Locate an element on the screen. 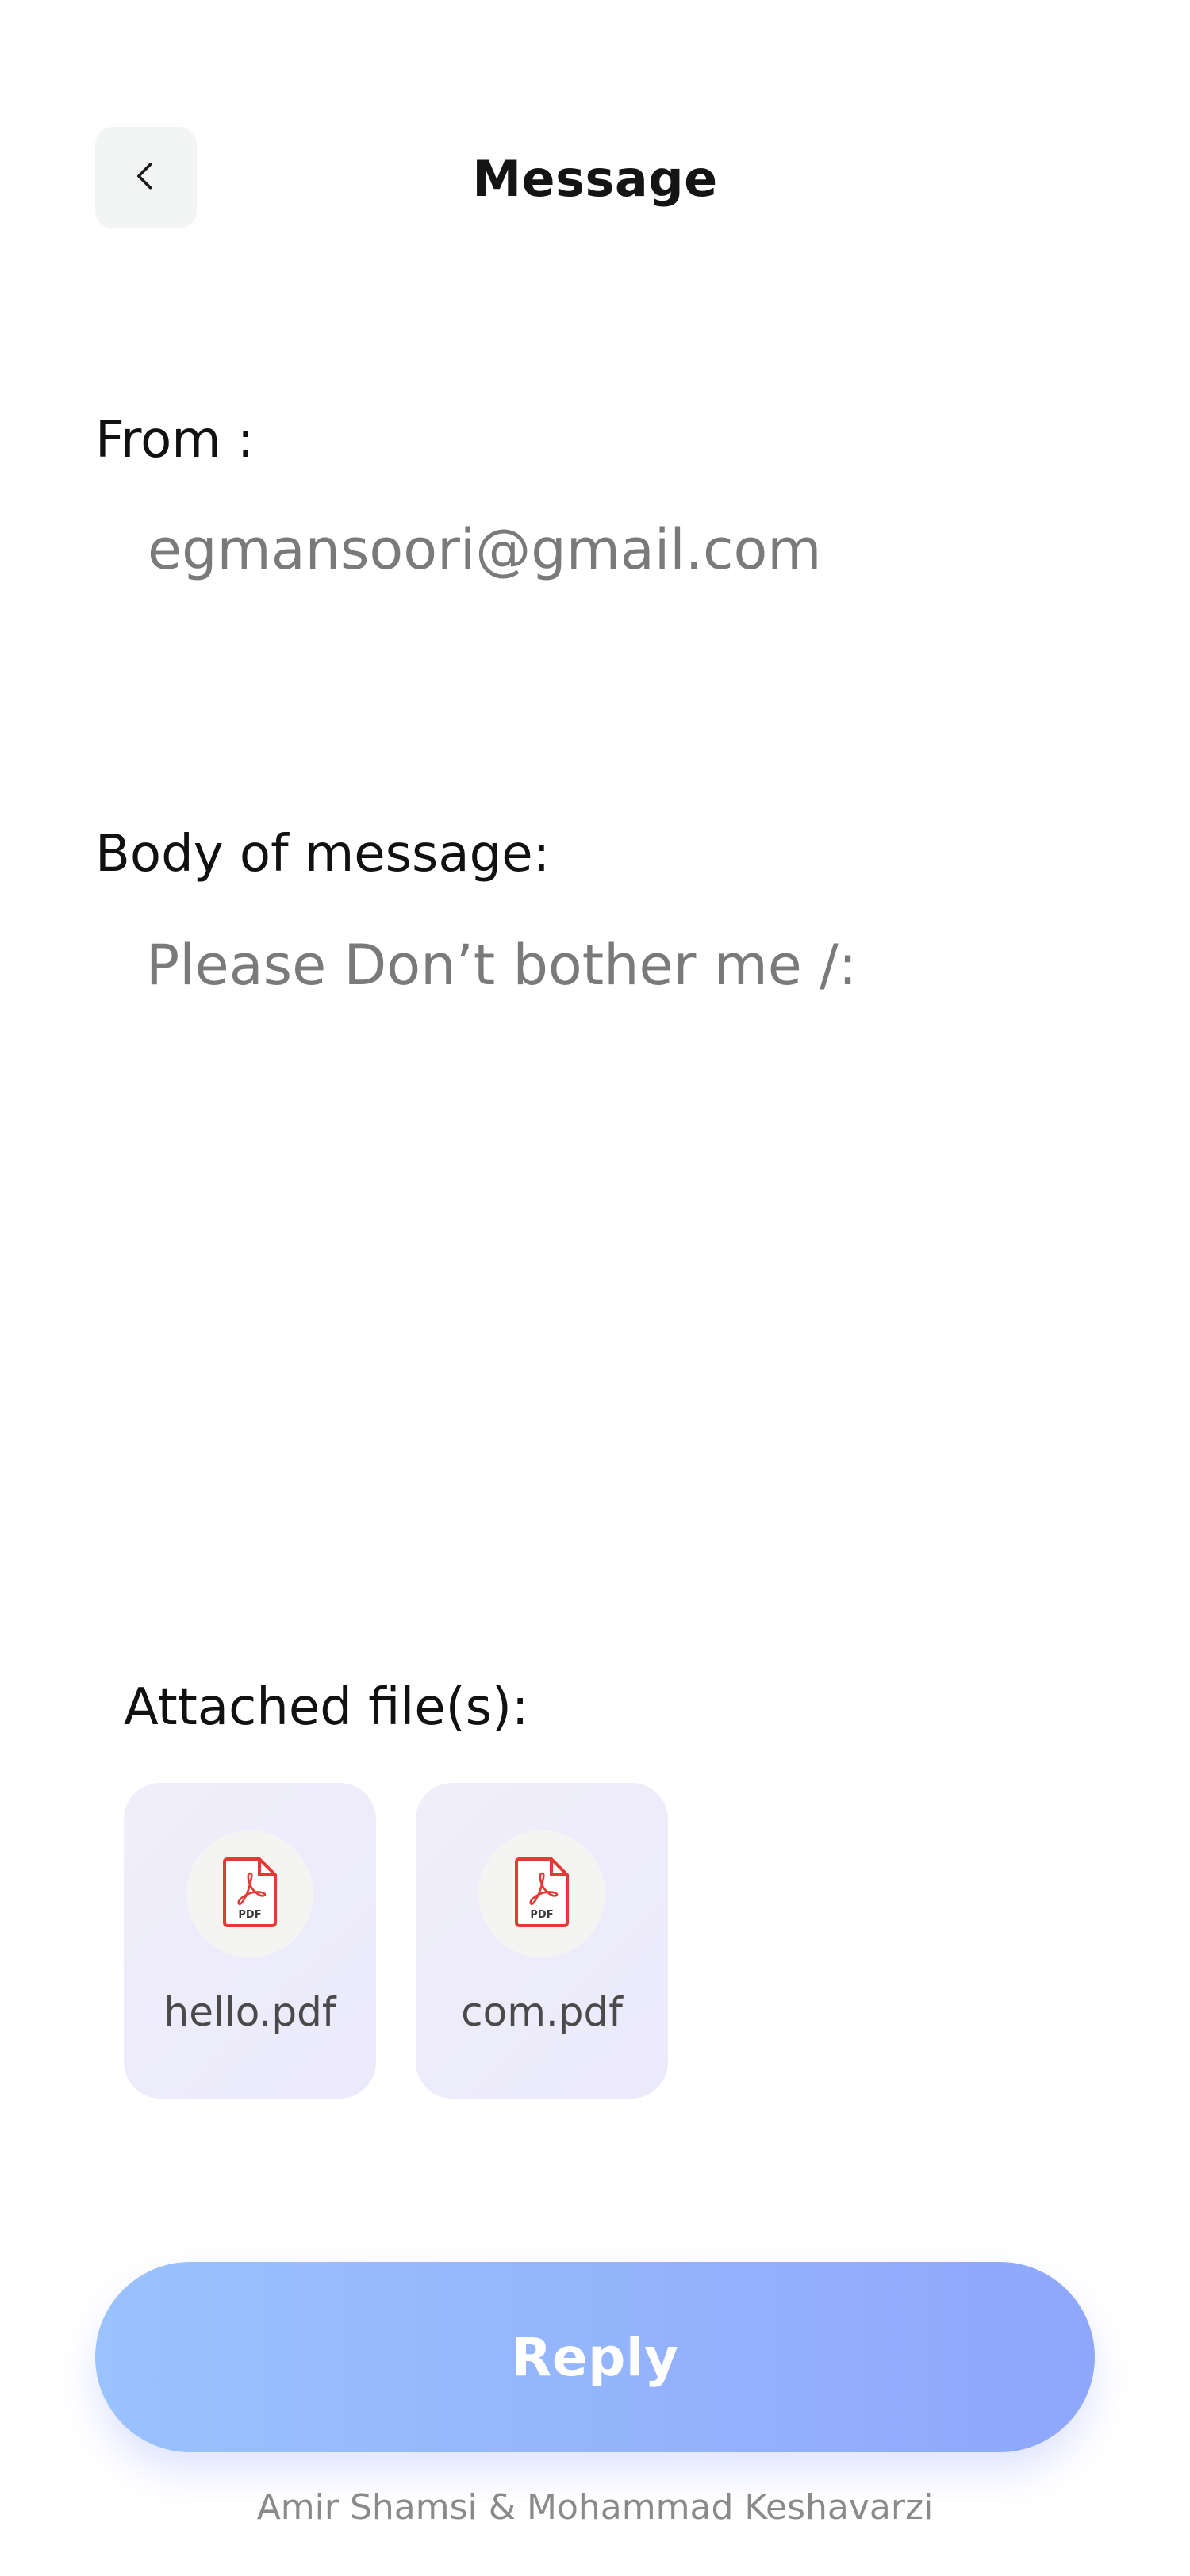  chevron-left-icon is located at coordinates (146, 178).